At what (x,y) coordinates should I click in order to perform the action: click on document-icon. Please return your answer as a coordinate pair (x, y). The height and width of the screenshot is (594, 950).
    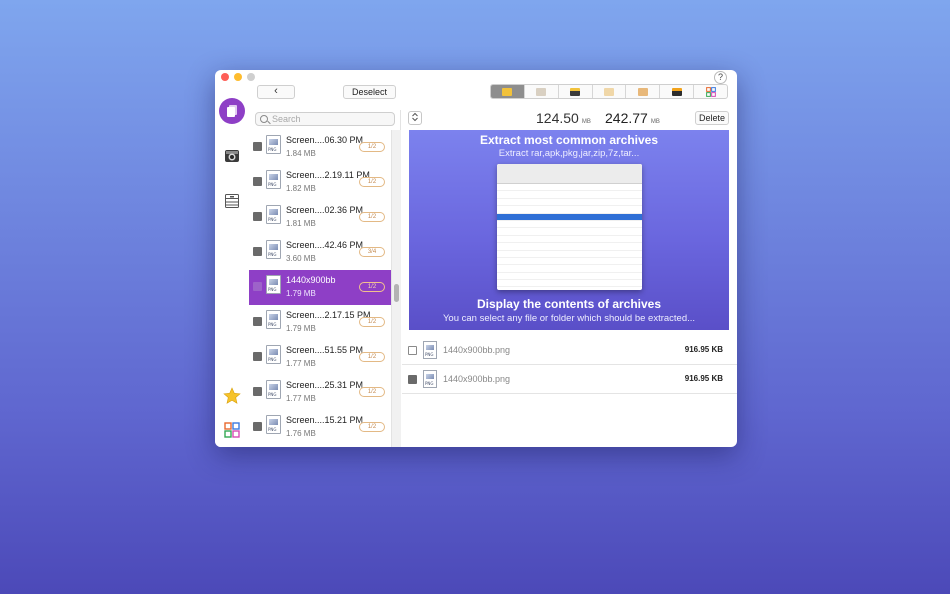
    Looking at the image, I should click on (541, 91).